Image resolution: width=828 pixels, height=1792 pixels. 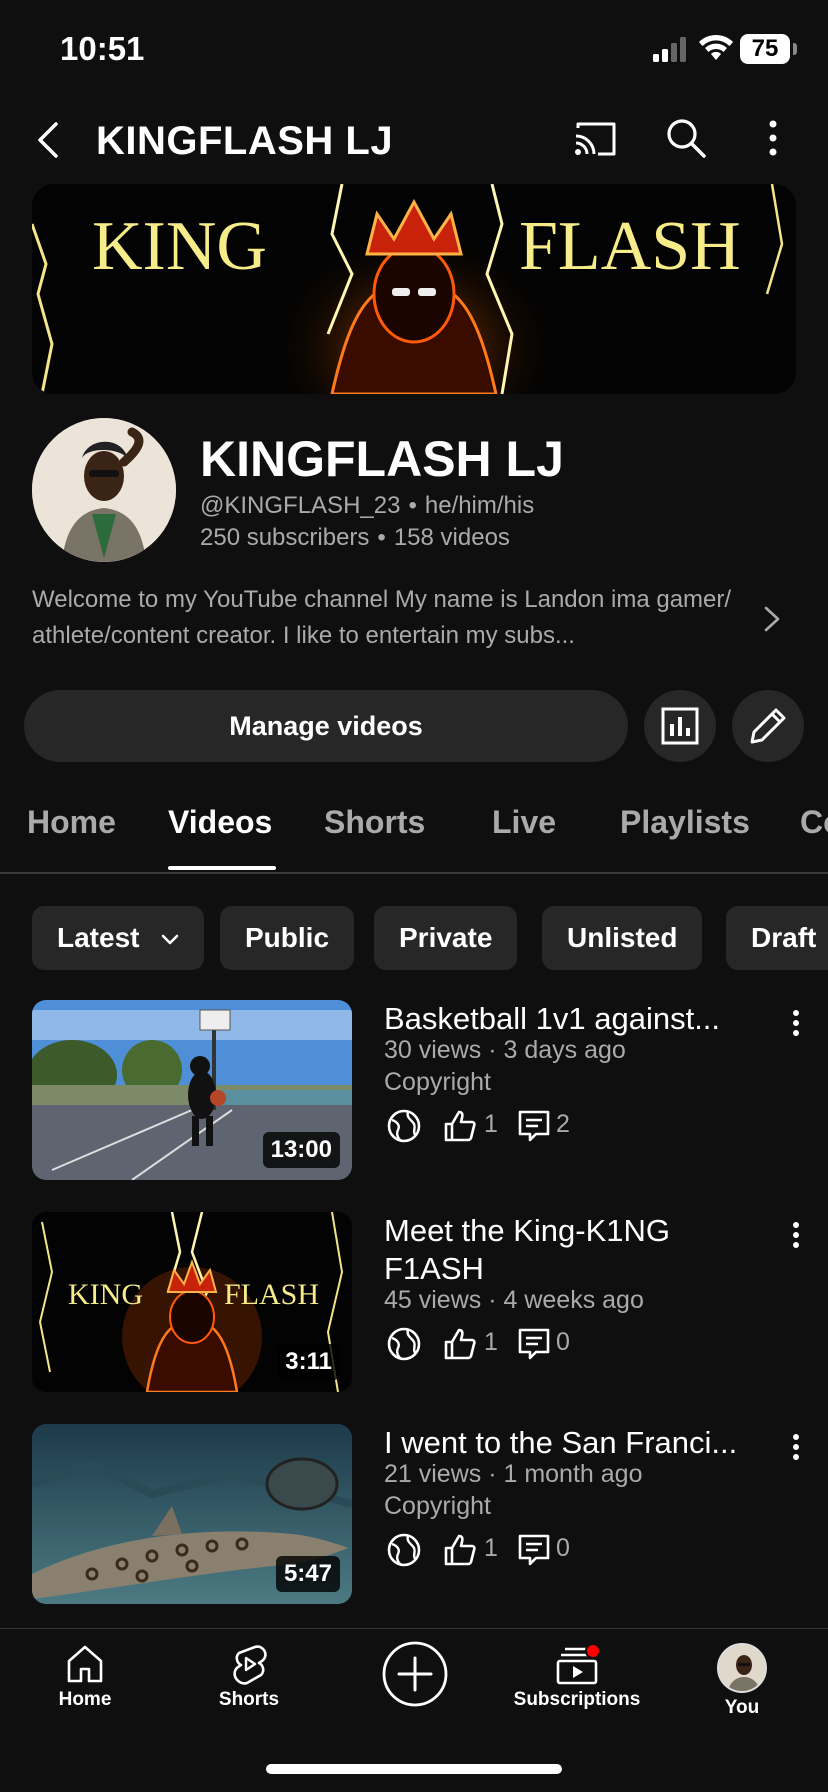 I want to click on pencil-icon, so click(x=768, y=726).